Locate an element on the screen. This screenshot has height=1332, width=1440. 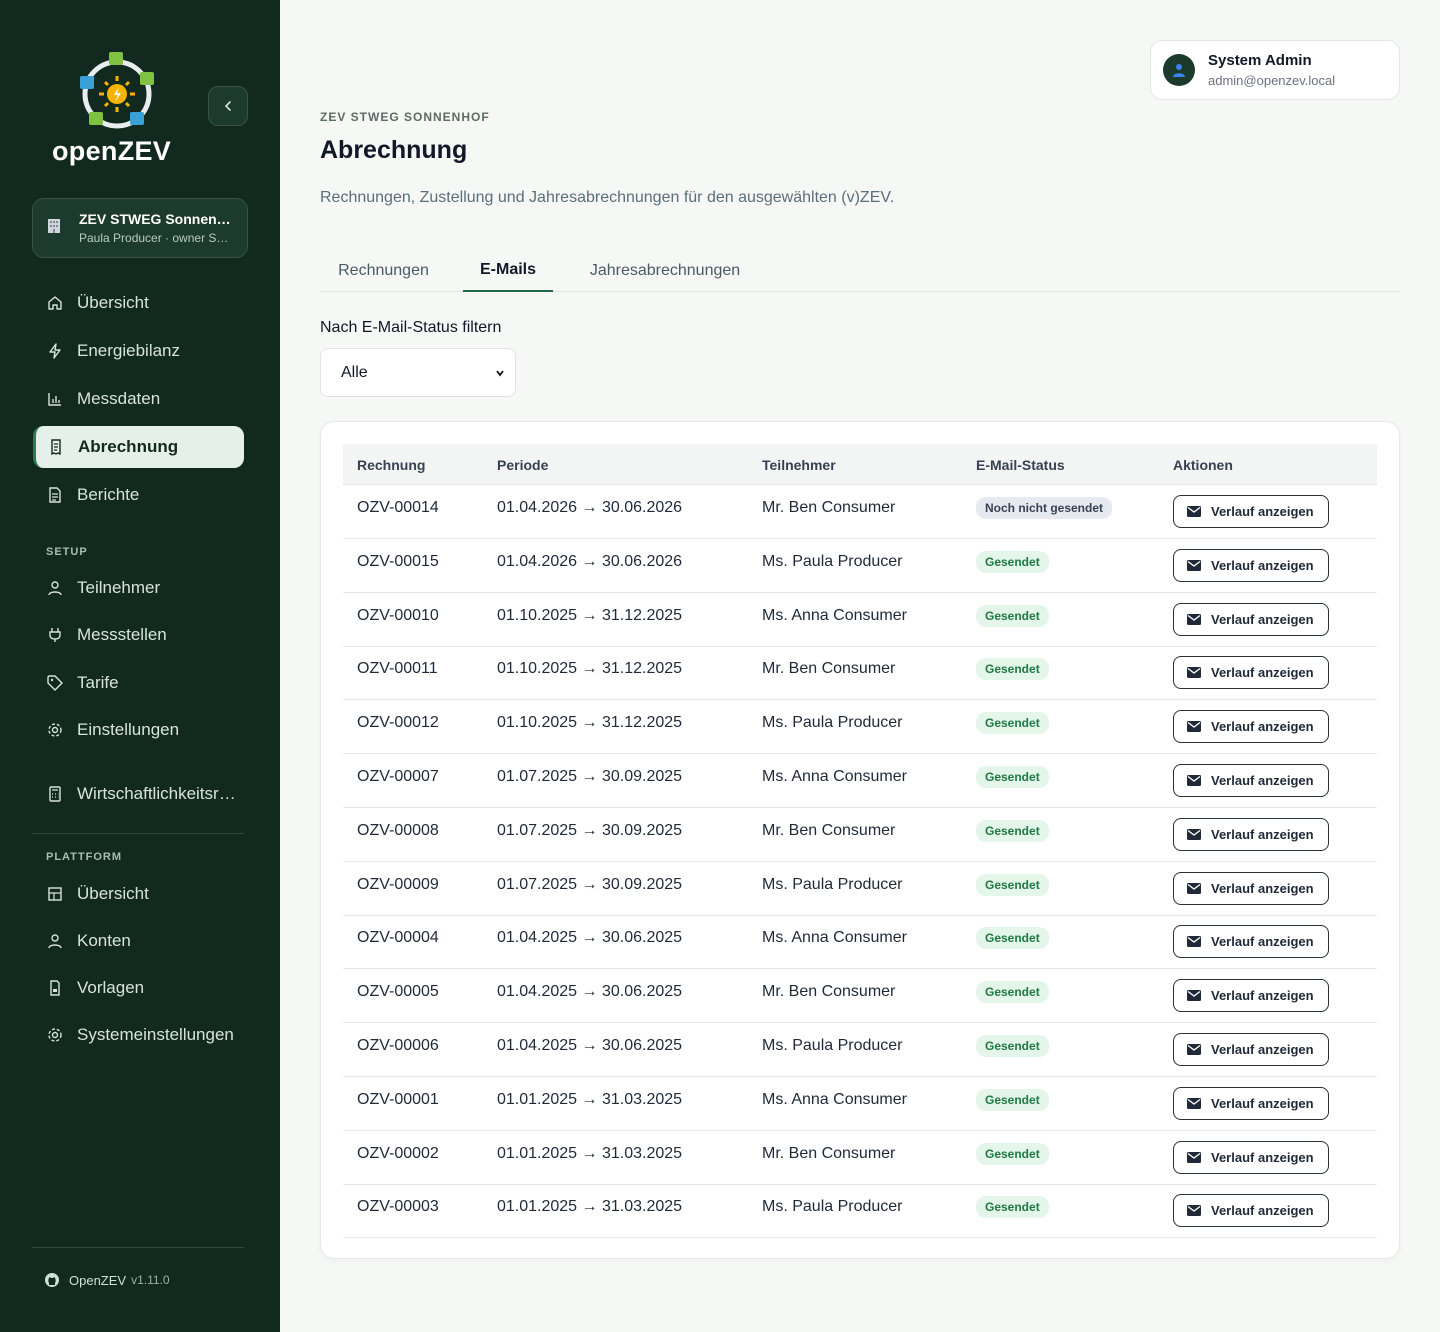
tab-emails: E-Mails is located at coordinates (508, 271).